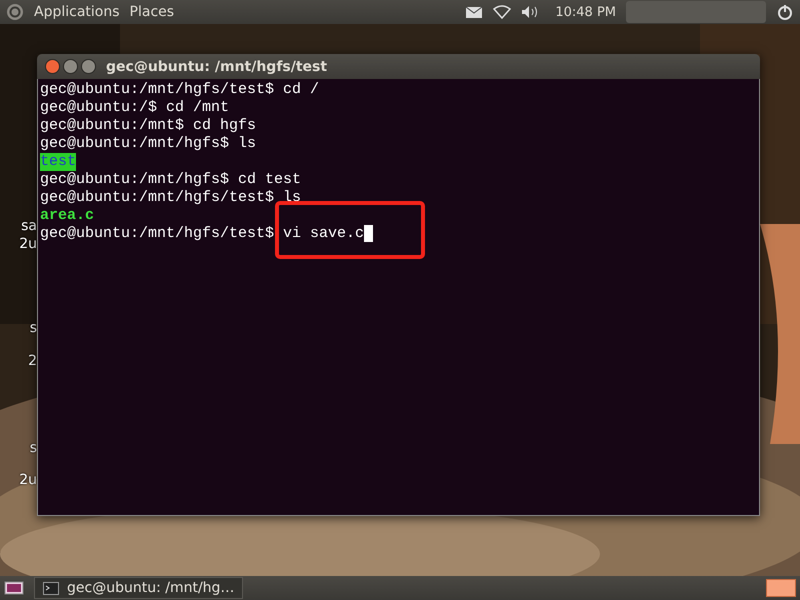 The image size is (800, 600). Describe the element at coordinates (135, 108) in the screenshot. I see `terminal-line: gec@ubuntu:/$ cd /mnt` at that location.